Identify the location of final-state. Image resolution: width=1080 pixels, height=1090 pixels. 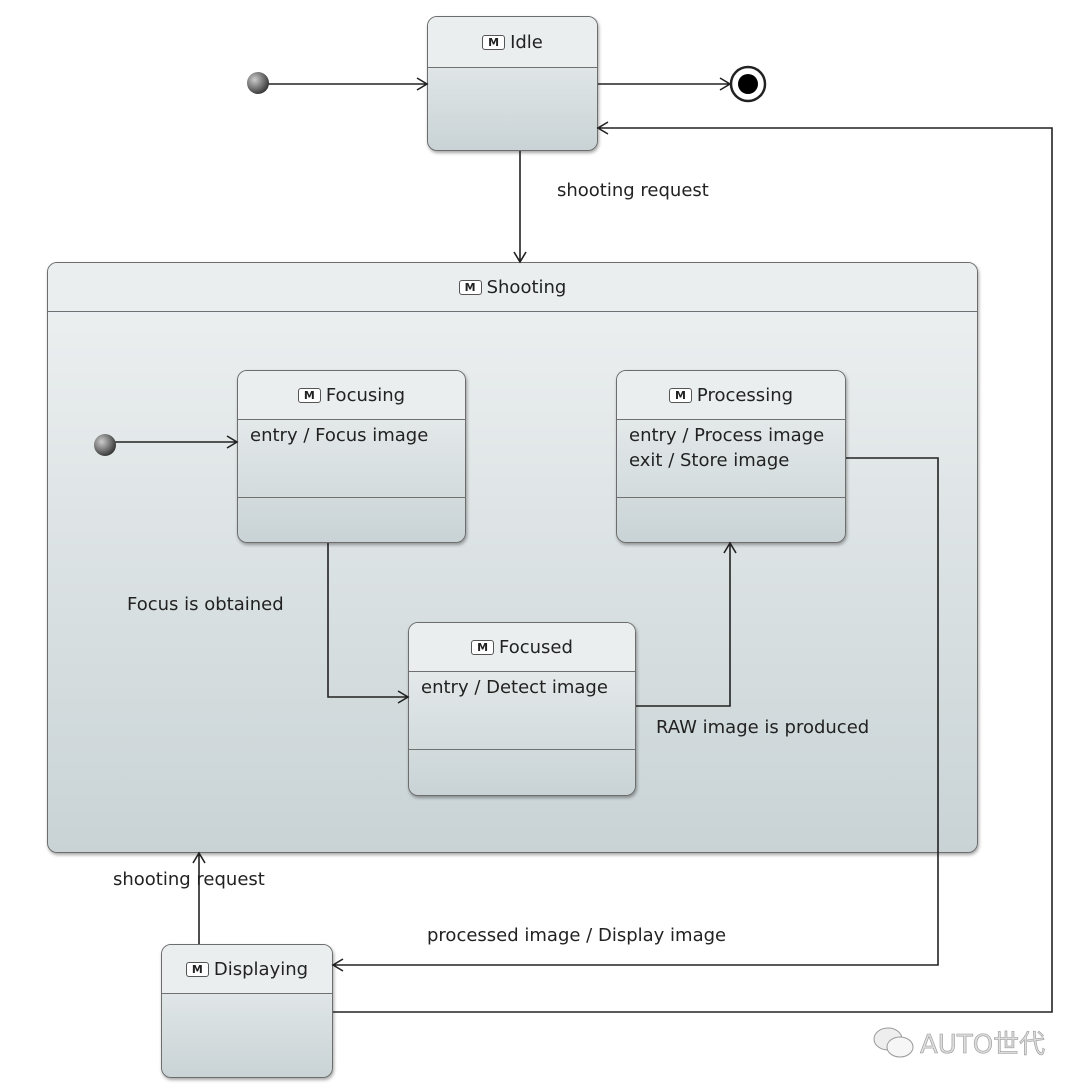
(748, 84).